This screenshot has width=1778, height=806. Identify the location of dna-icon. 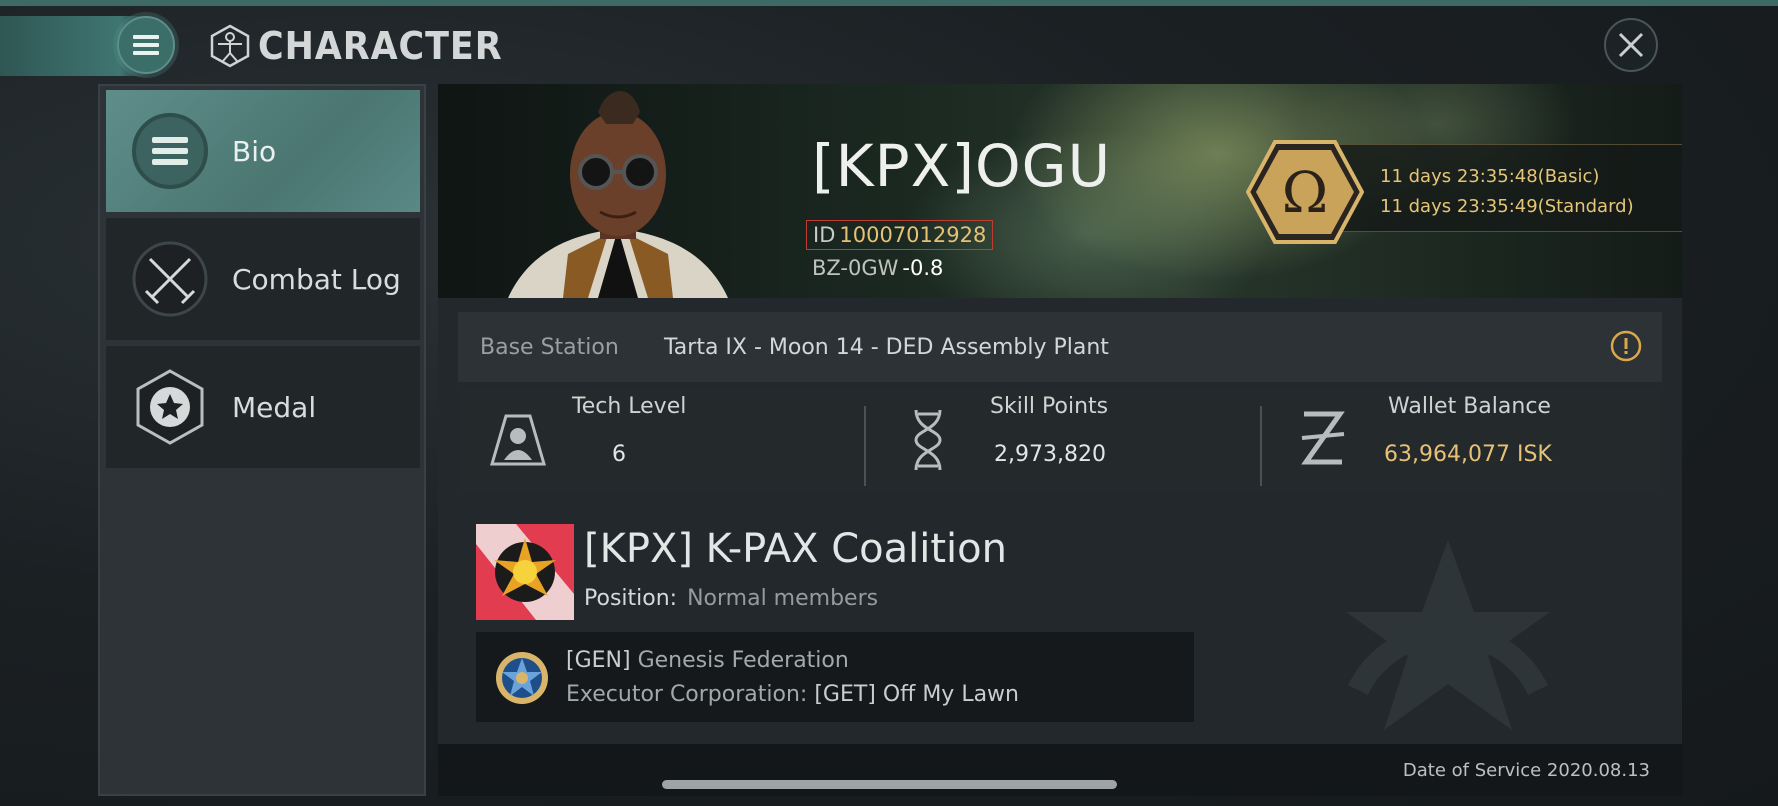
(928, 440).